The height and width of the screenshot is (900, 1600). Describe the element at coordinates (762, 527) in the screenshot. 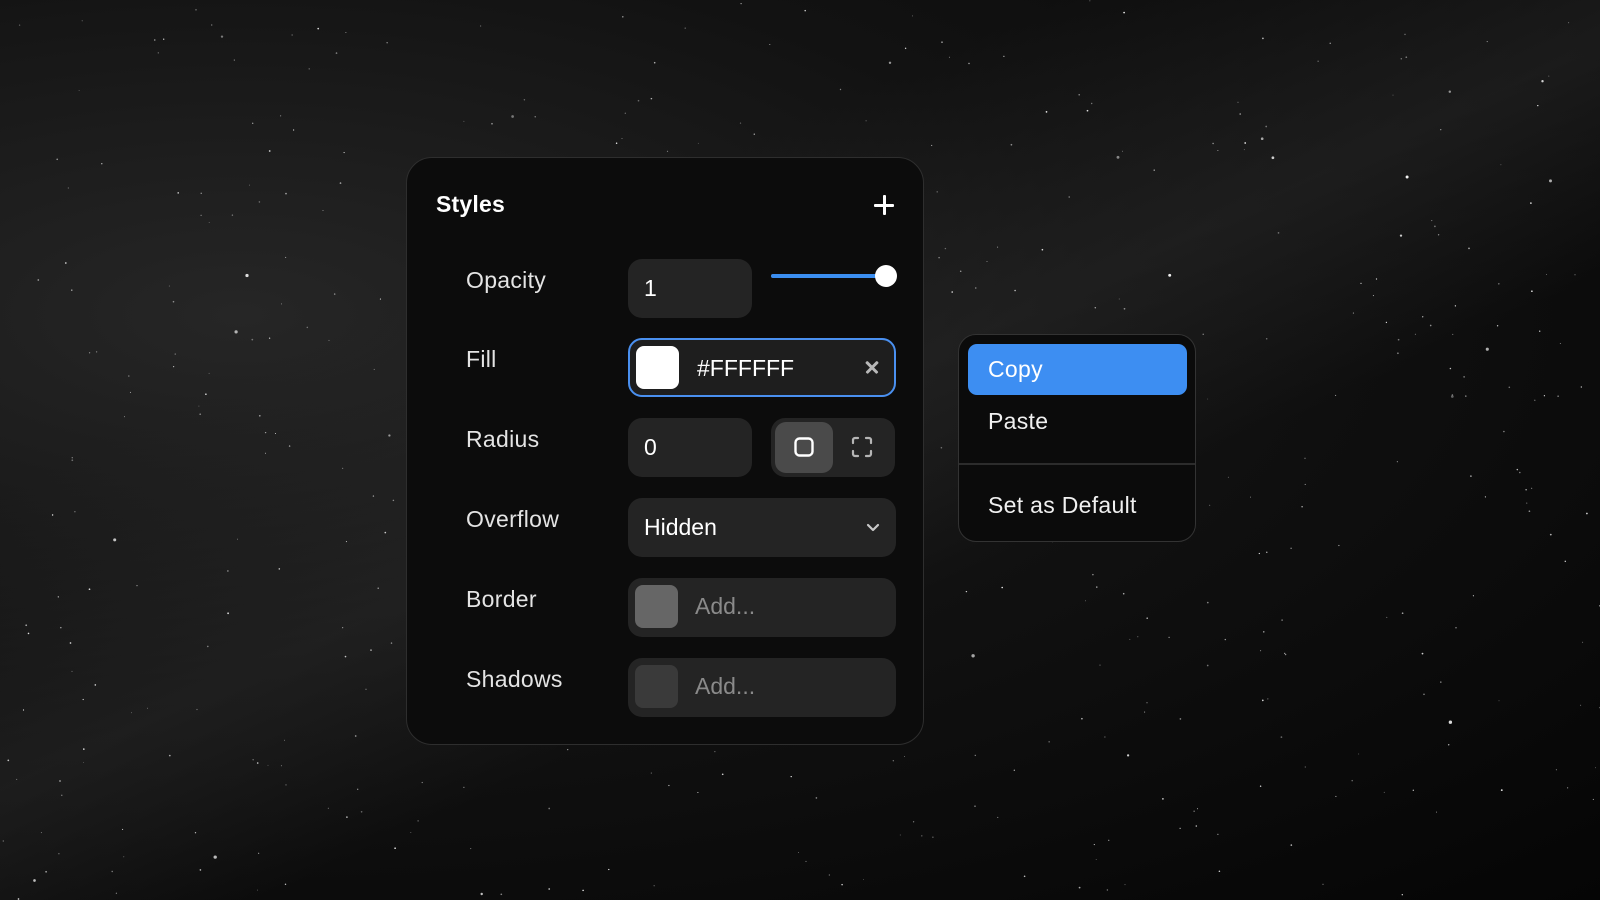

I see `overflow-select: Hidden` at that location.